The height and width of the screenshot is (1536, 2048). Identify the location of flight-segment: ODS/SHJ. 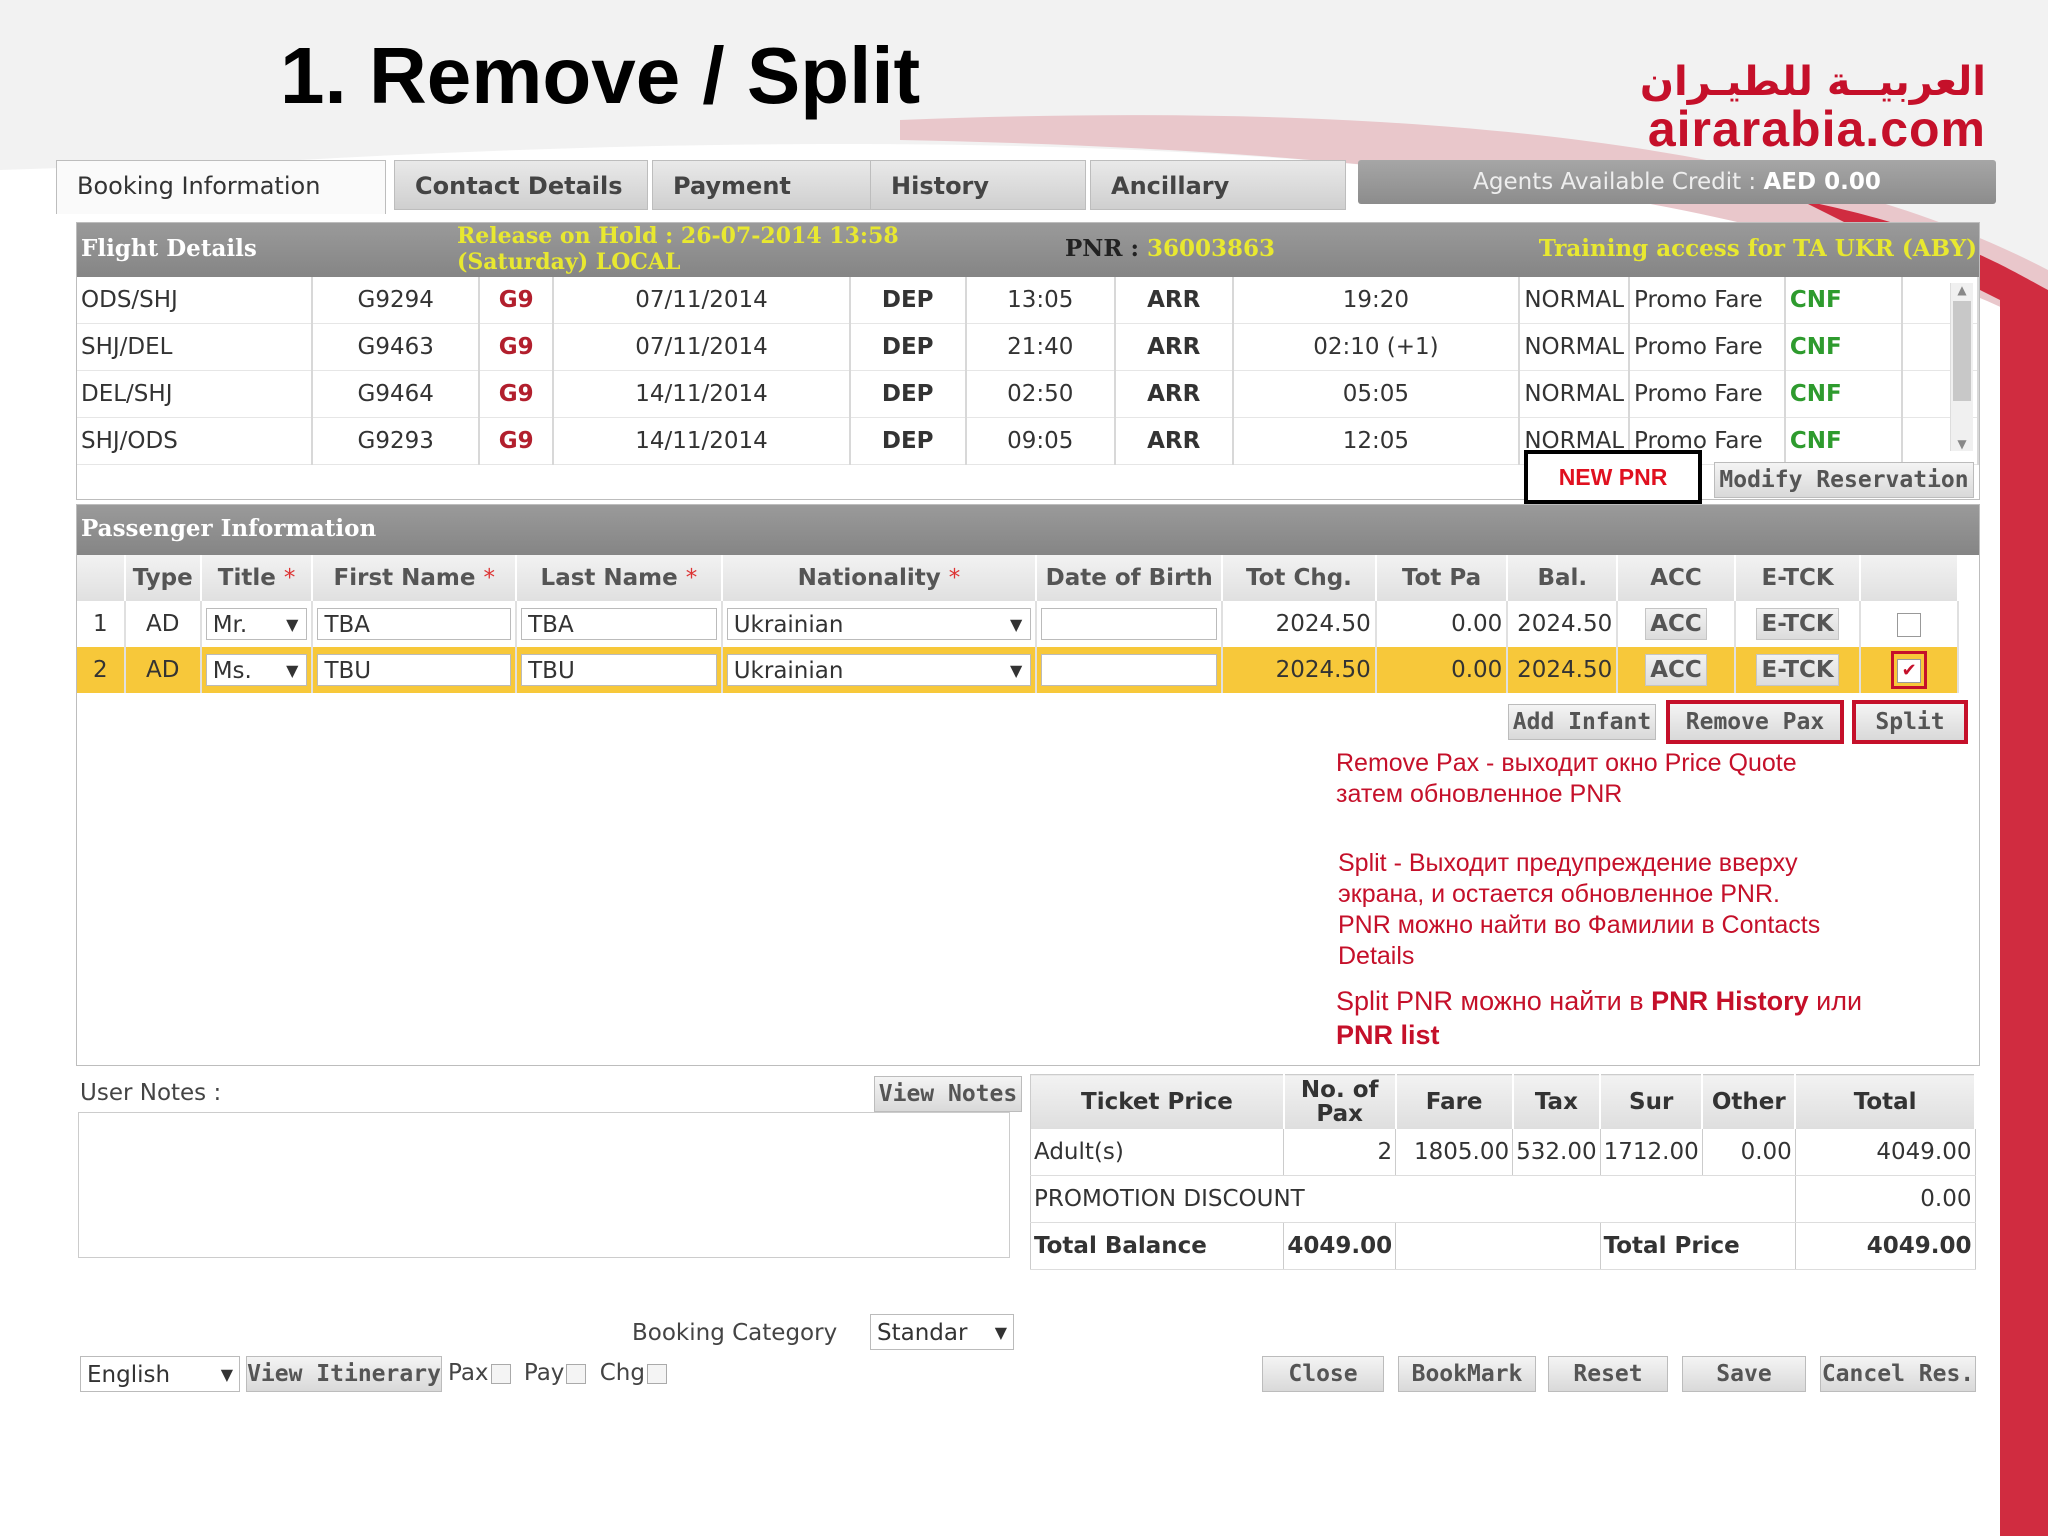
(195, 300).